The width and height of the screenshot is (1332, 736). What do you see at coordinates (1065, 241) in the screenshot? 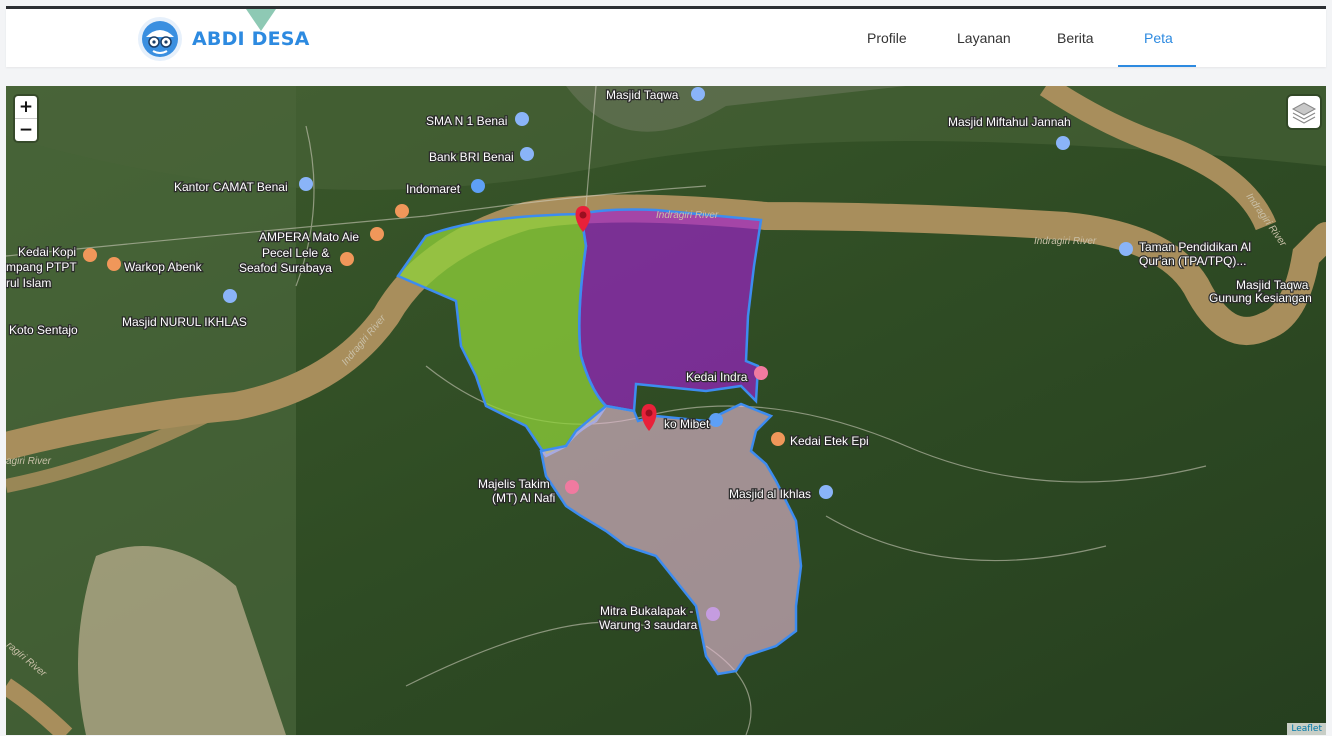
I see `river-label-2: Indragiri River` at bounding box center [1065, 241].